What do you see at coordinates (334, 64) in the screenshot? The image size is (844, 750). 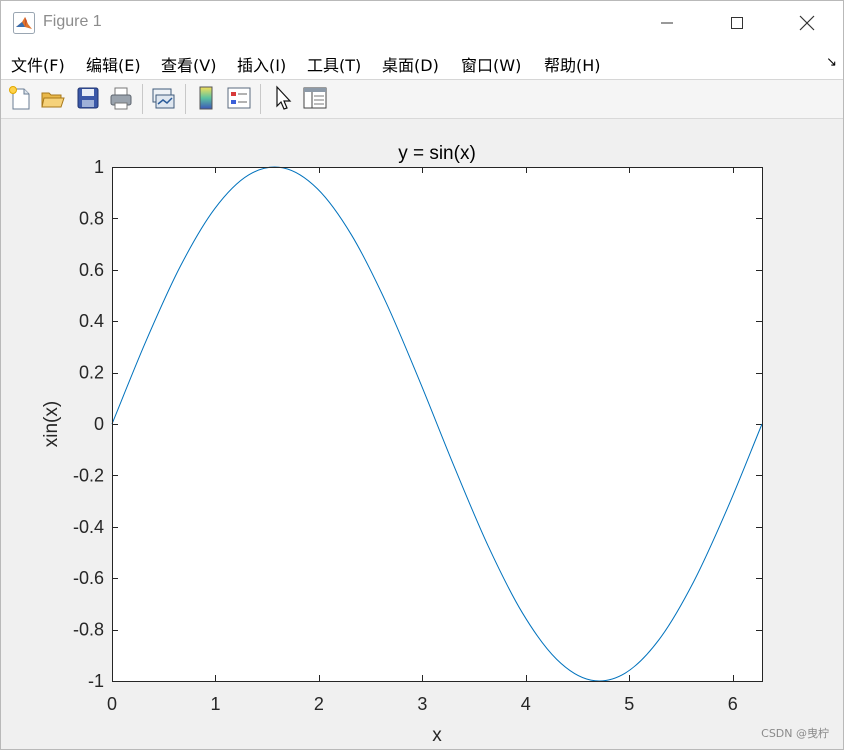 I see `menu-tools: 工具(T)` at bounding box center [334, 64].